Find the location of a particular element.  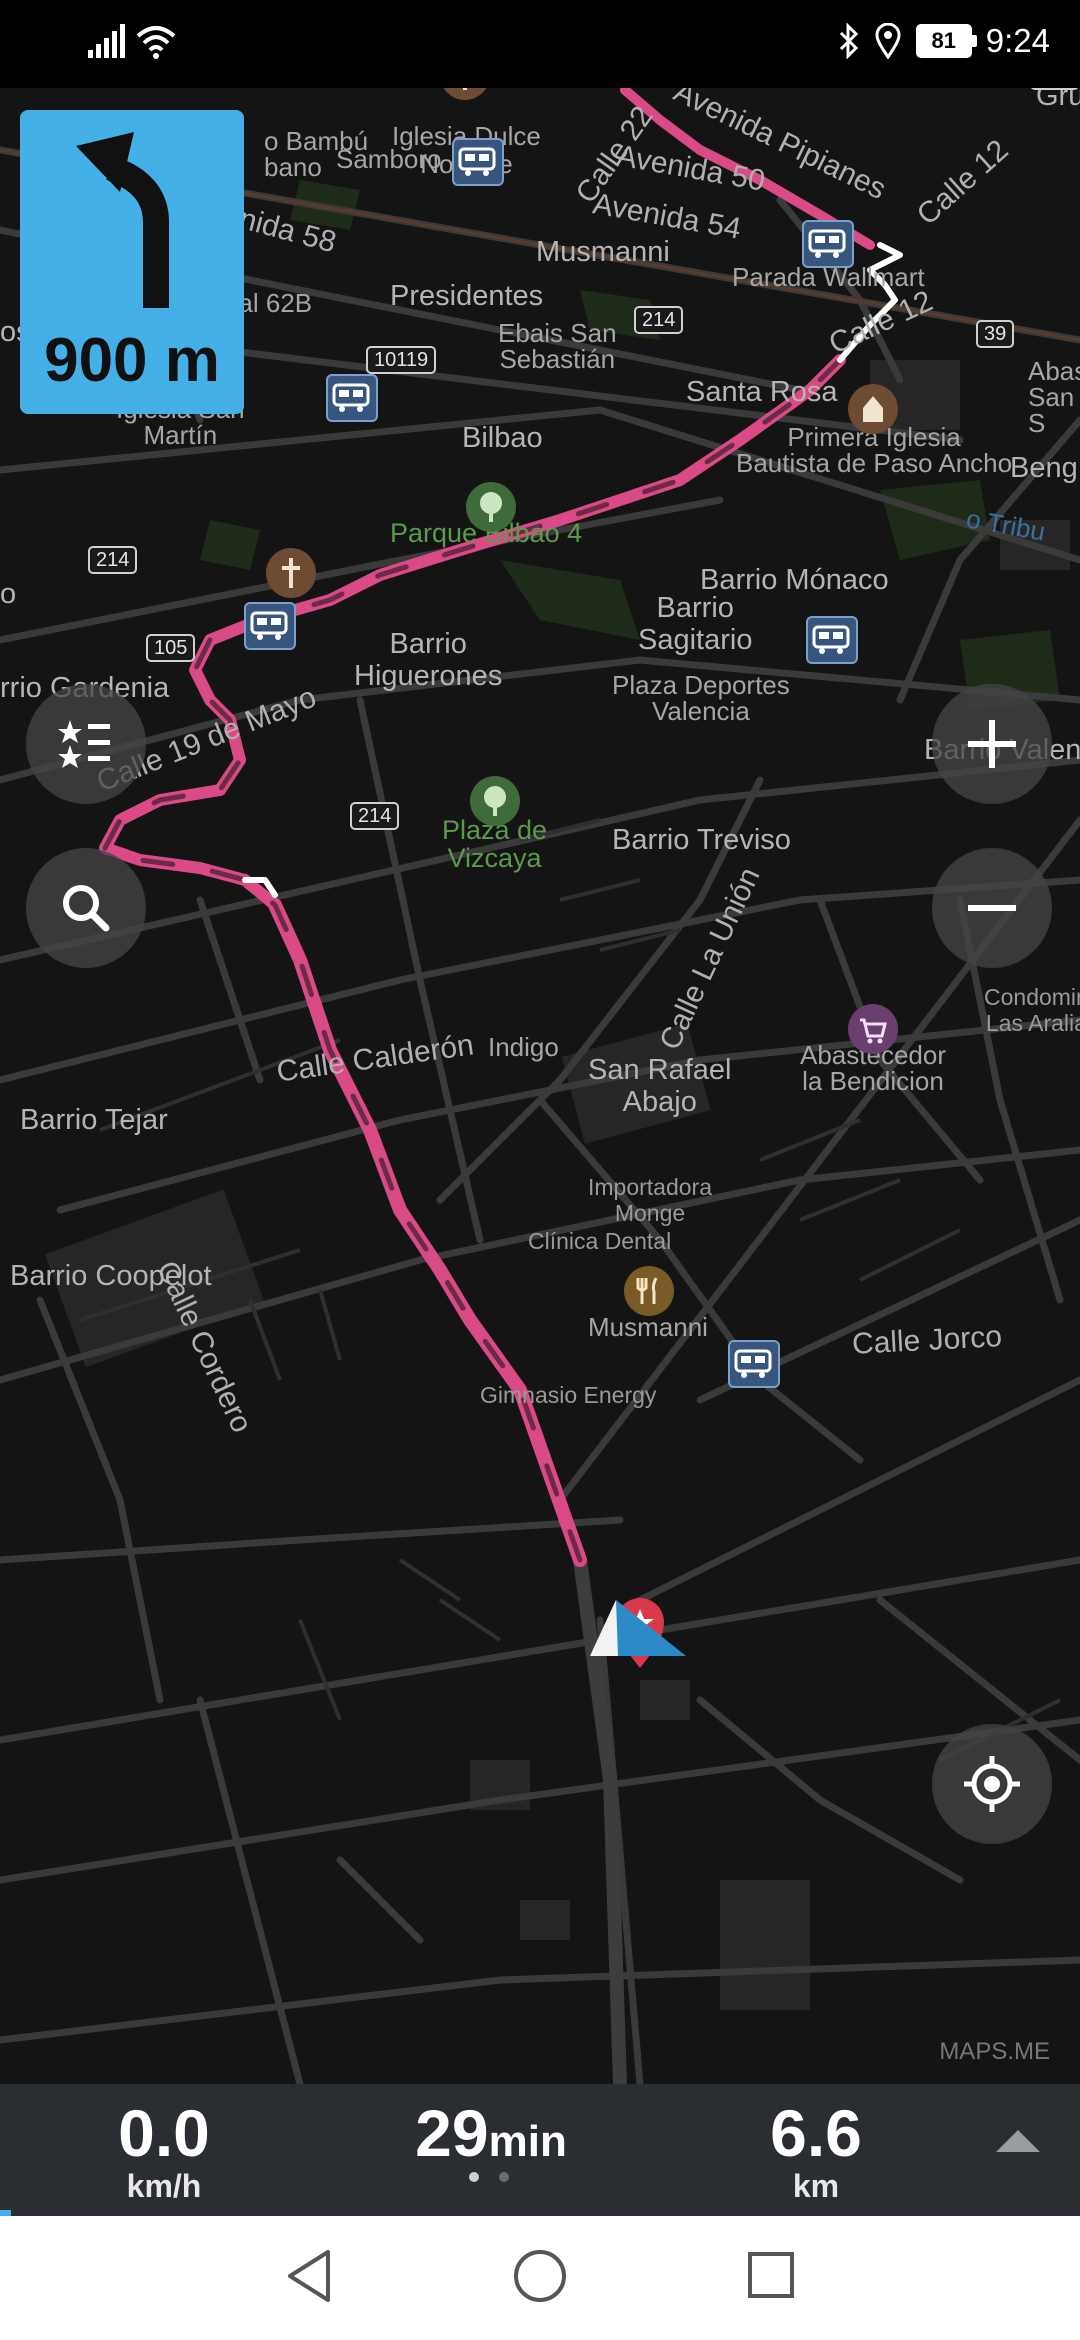

route-progress-fill is located at coordinates (5, 2213).